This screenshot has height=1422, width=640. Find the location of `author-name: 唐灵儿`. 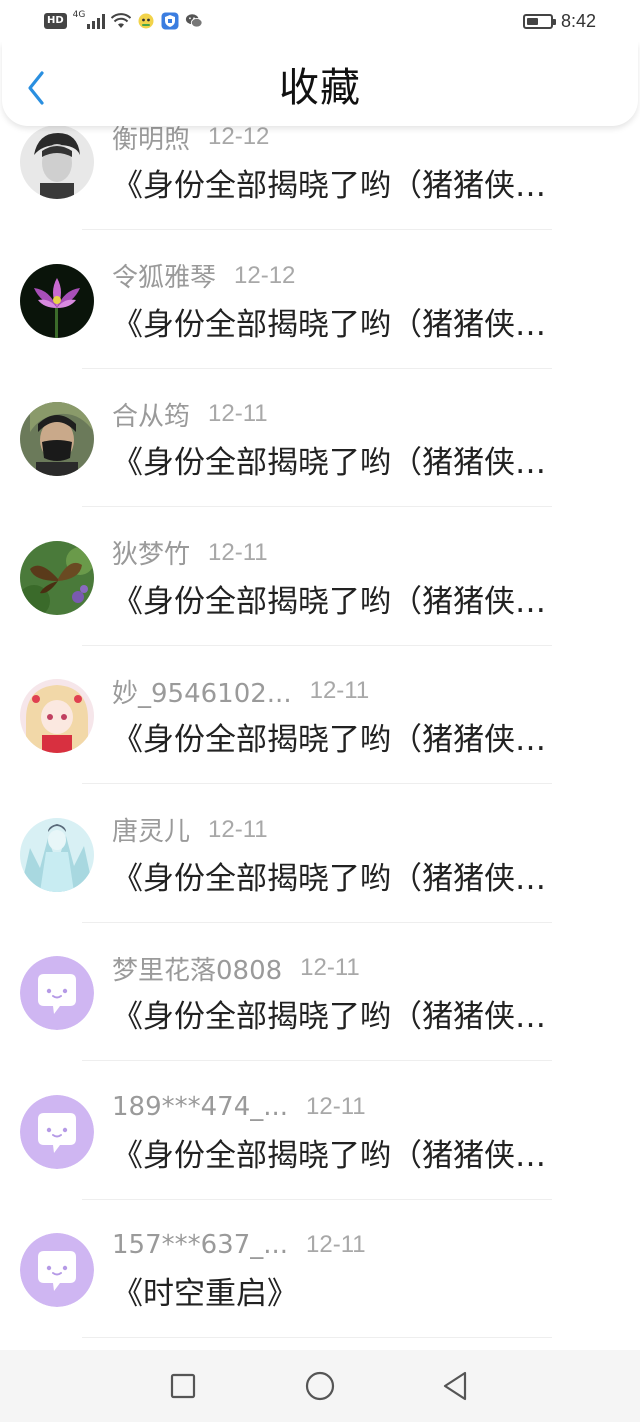

author-name: 唐灵儿 is located at coordinates (151, 832).